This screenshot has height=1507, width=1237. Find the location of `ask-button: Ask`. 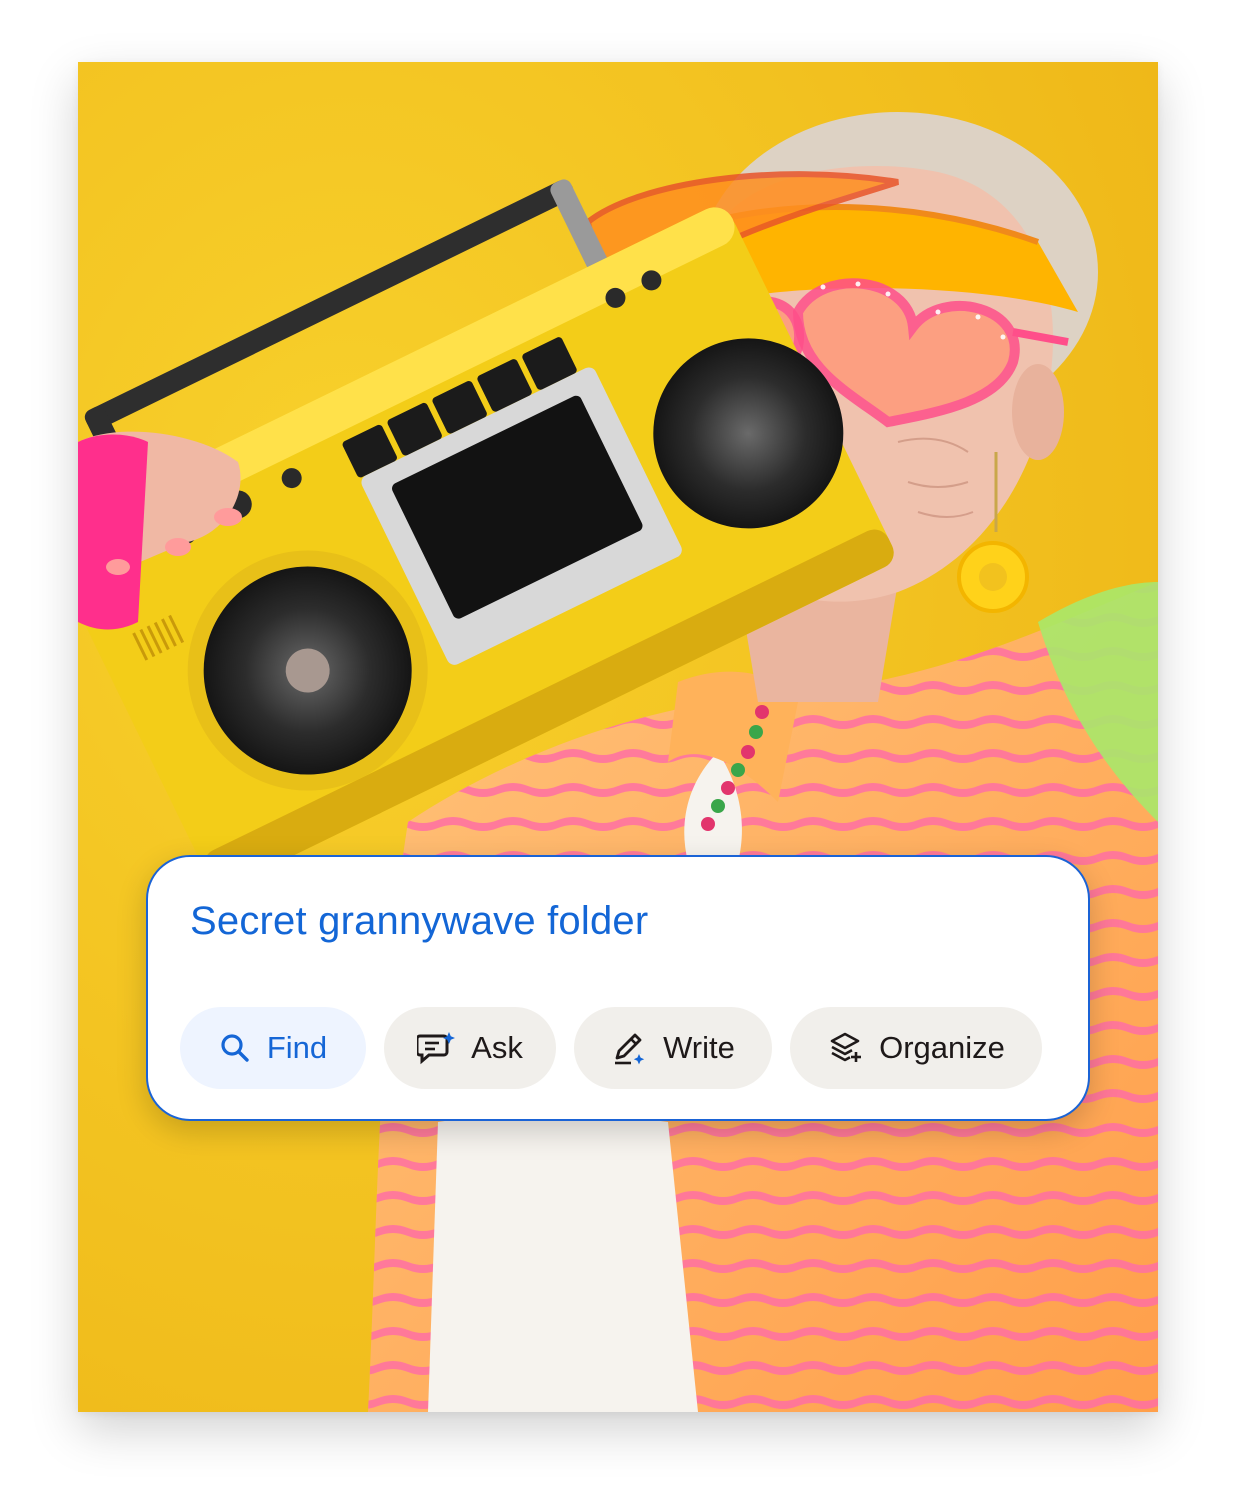

ask-button: Ask is located at coordinates (470, 1048).